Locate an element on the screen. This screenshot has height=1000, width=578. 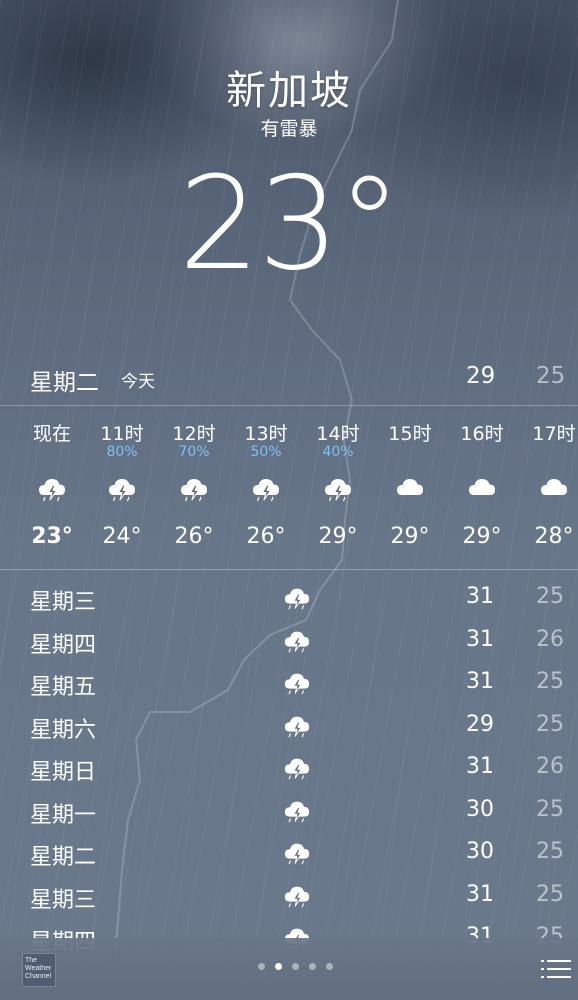
hourly-precip-chance: 70% is located at coordinates (194, 452).